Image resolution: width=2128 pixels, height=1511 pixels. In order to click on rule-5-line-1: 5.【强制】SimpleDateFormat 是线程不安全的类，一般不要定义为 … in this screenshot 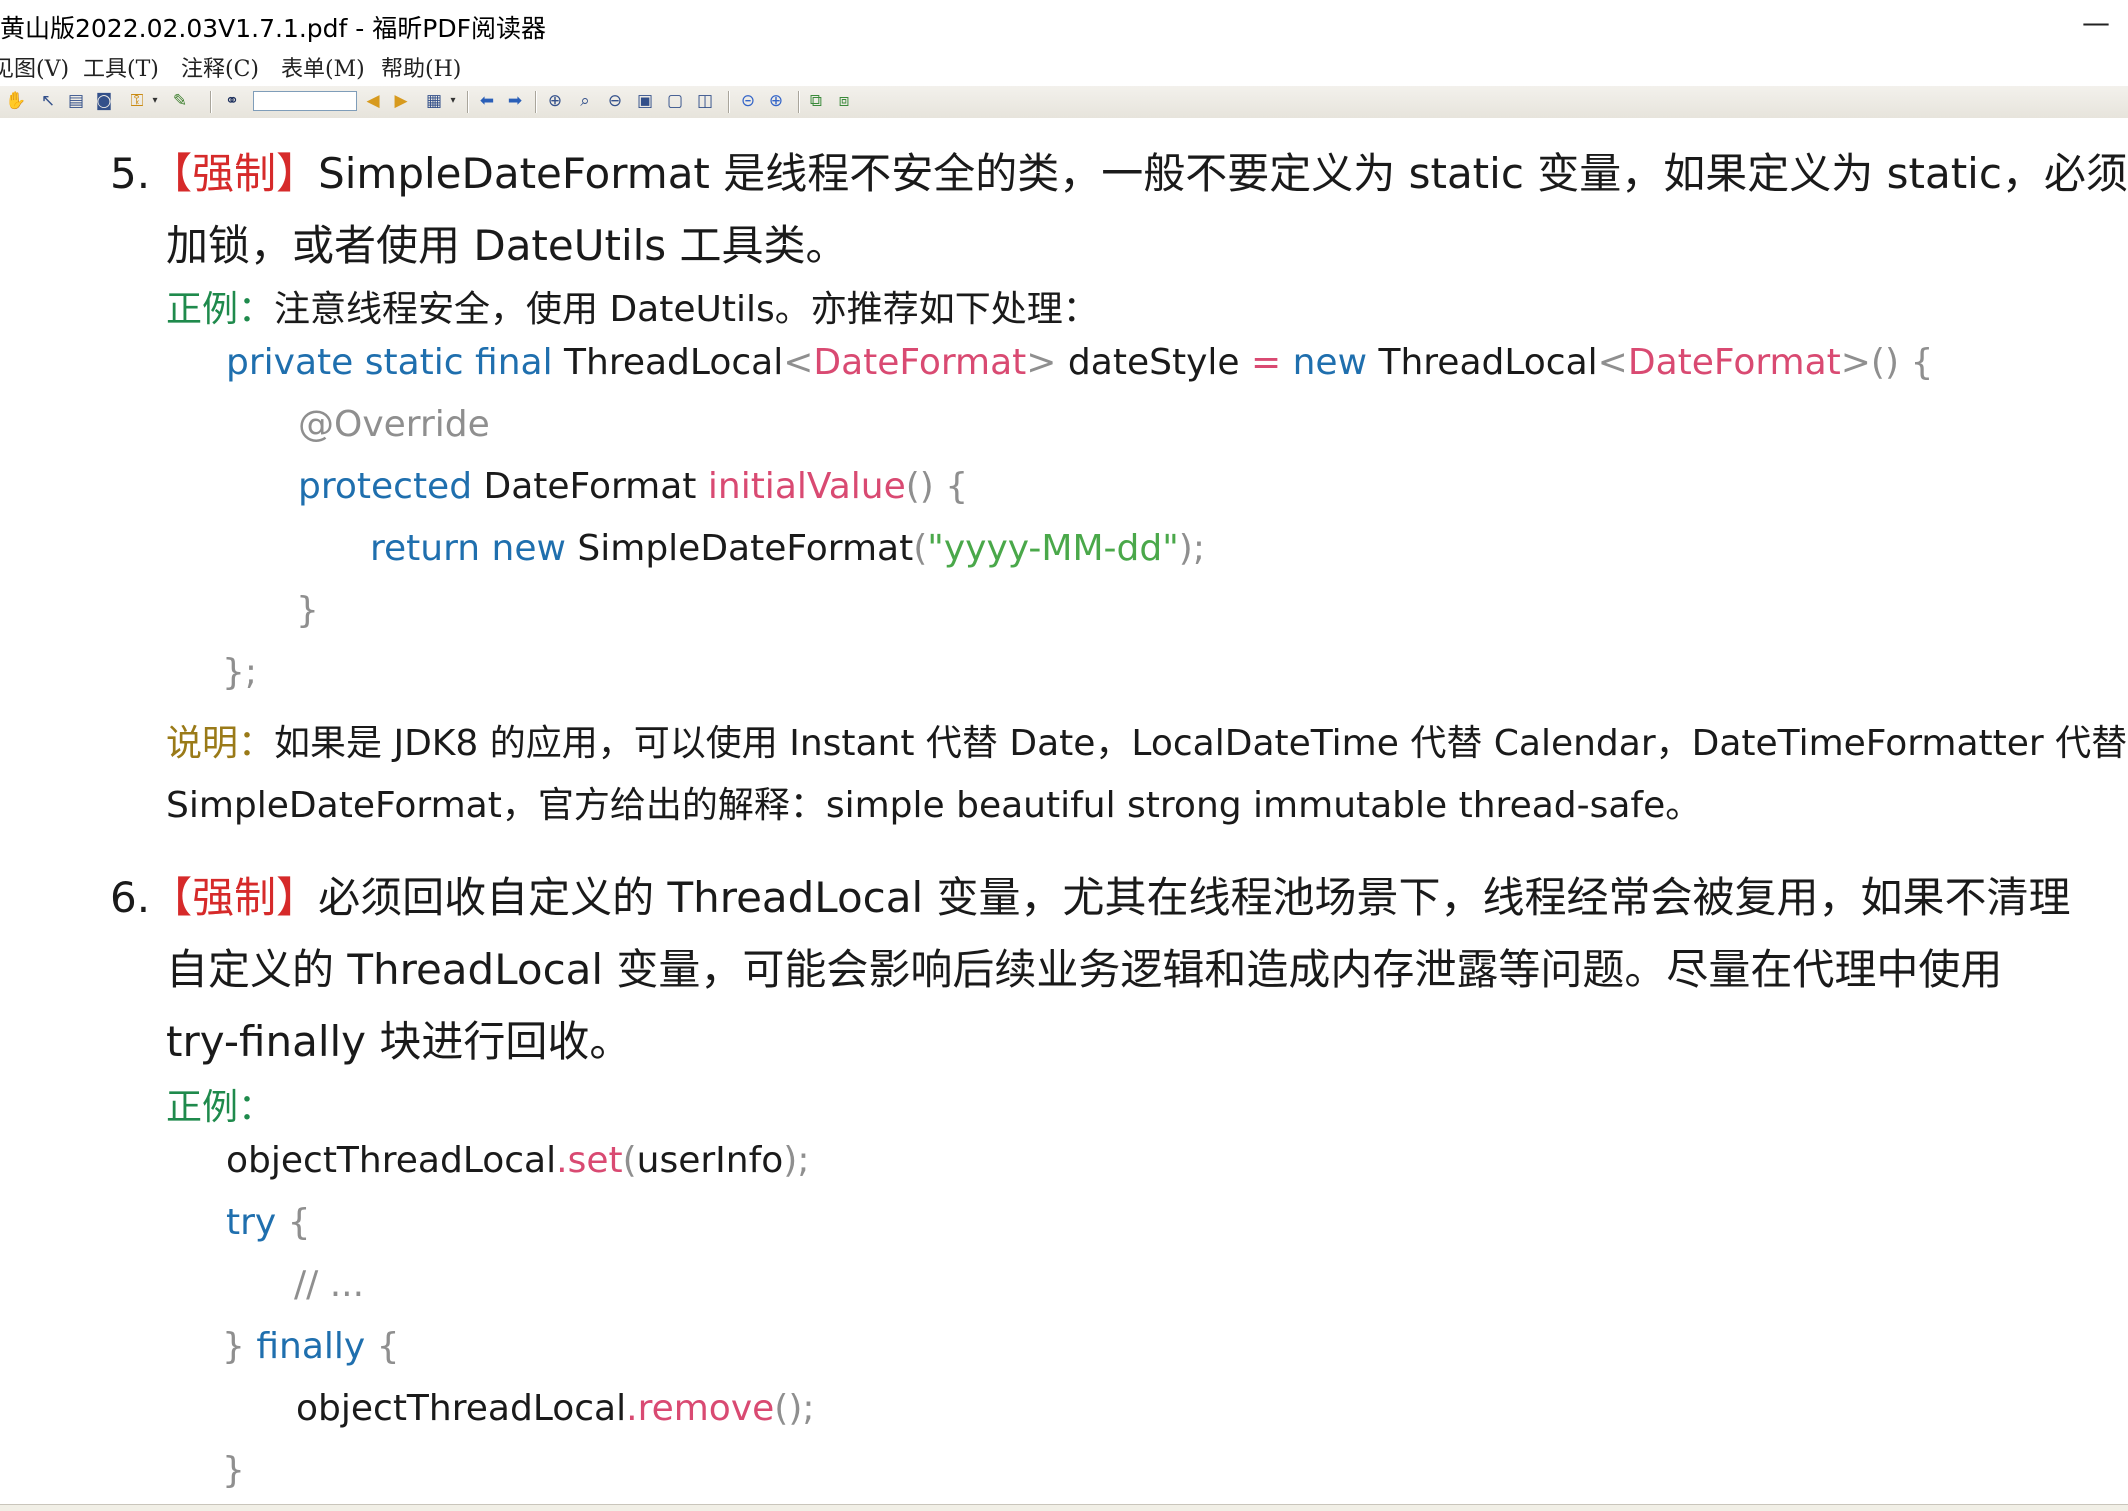, I will do `click(1119, 170)`.